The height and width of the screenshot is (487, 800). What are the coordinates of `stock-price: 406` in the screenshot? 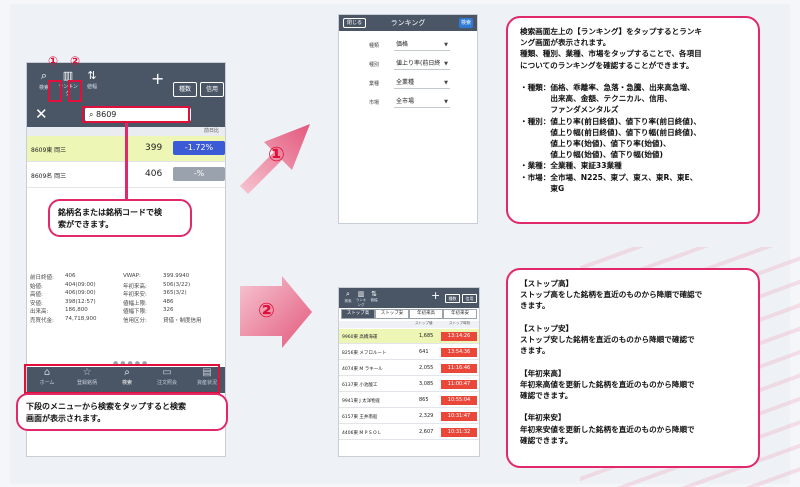 It's located at (154, 174).